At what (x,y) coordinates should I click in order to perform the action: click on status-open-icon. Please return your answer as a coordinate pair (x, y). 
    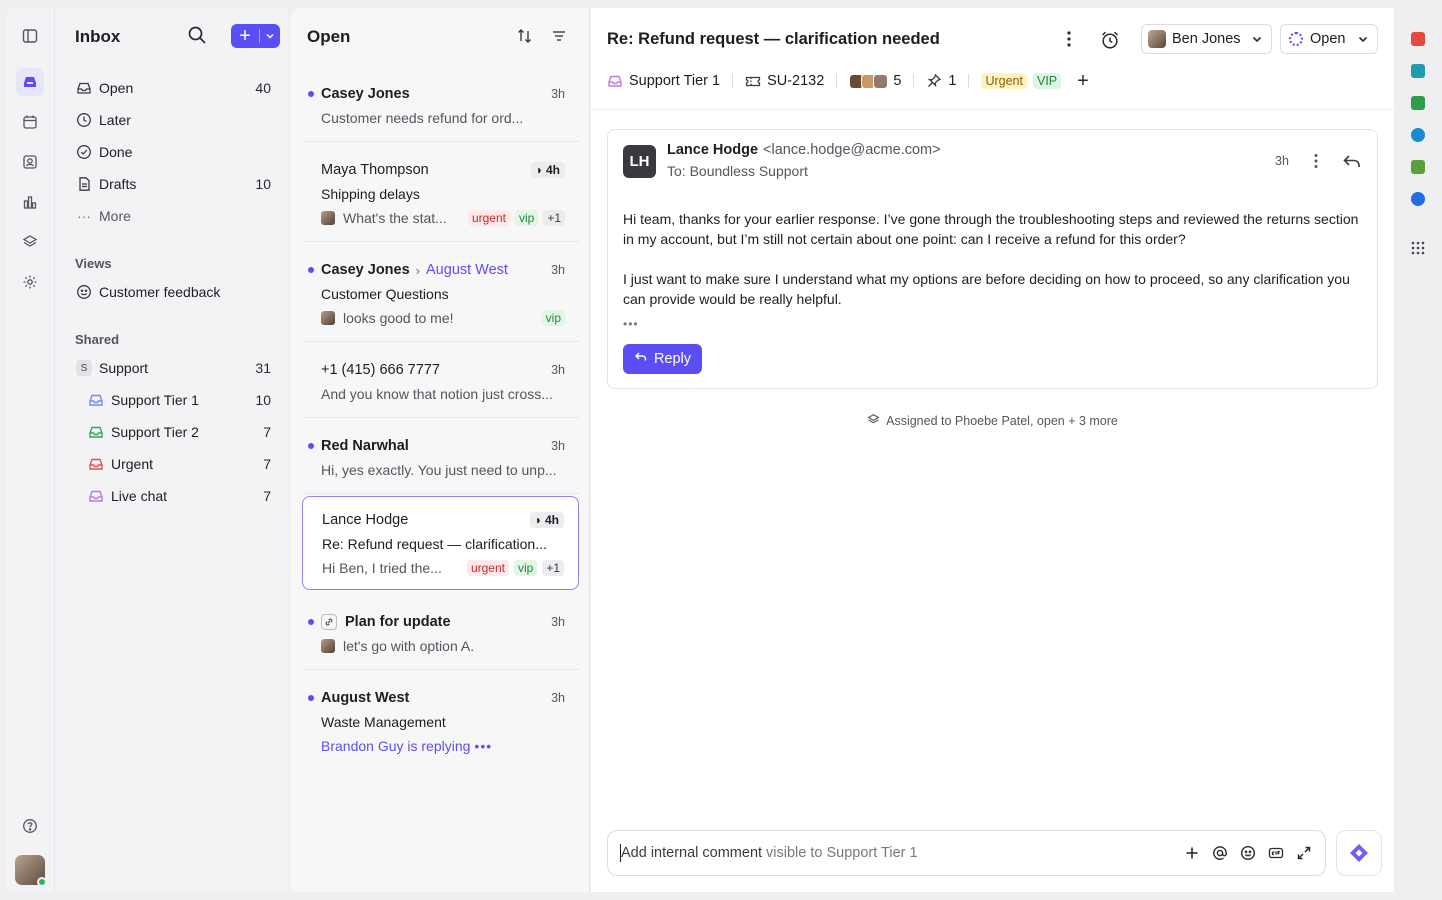
    Looking at the image, I should click on (1296, 39).